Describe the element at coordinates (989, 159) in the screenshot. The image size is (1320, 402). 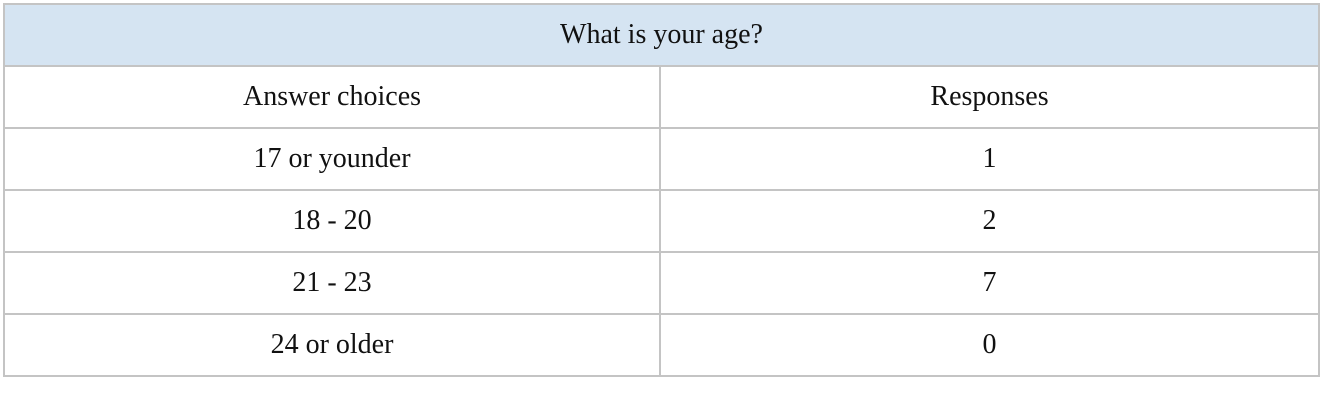
I see `response-count-cell: 1` at that location.